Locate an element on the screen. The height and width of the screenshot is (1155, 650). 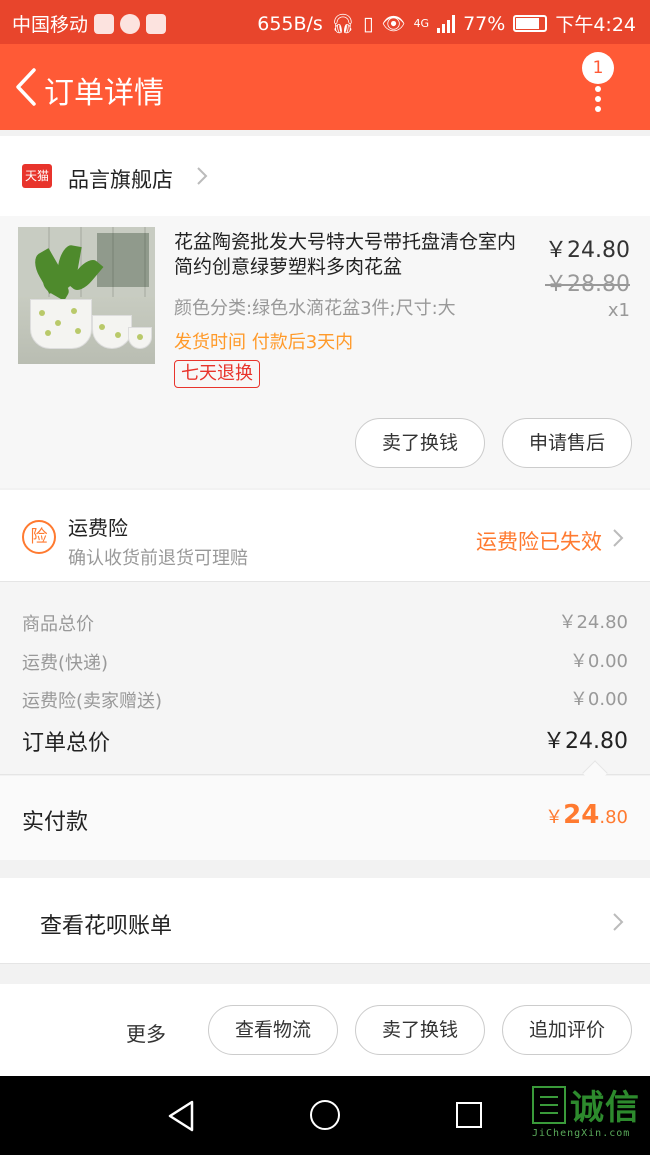
bottom-action-bar: 更多 查看物流 卖了换钱 追加评价 is located at coordinates (325, 1030).